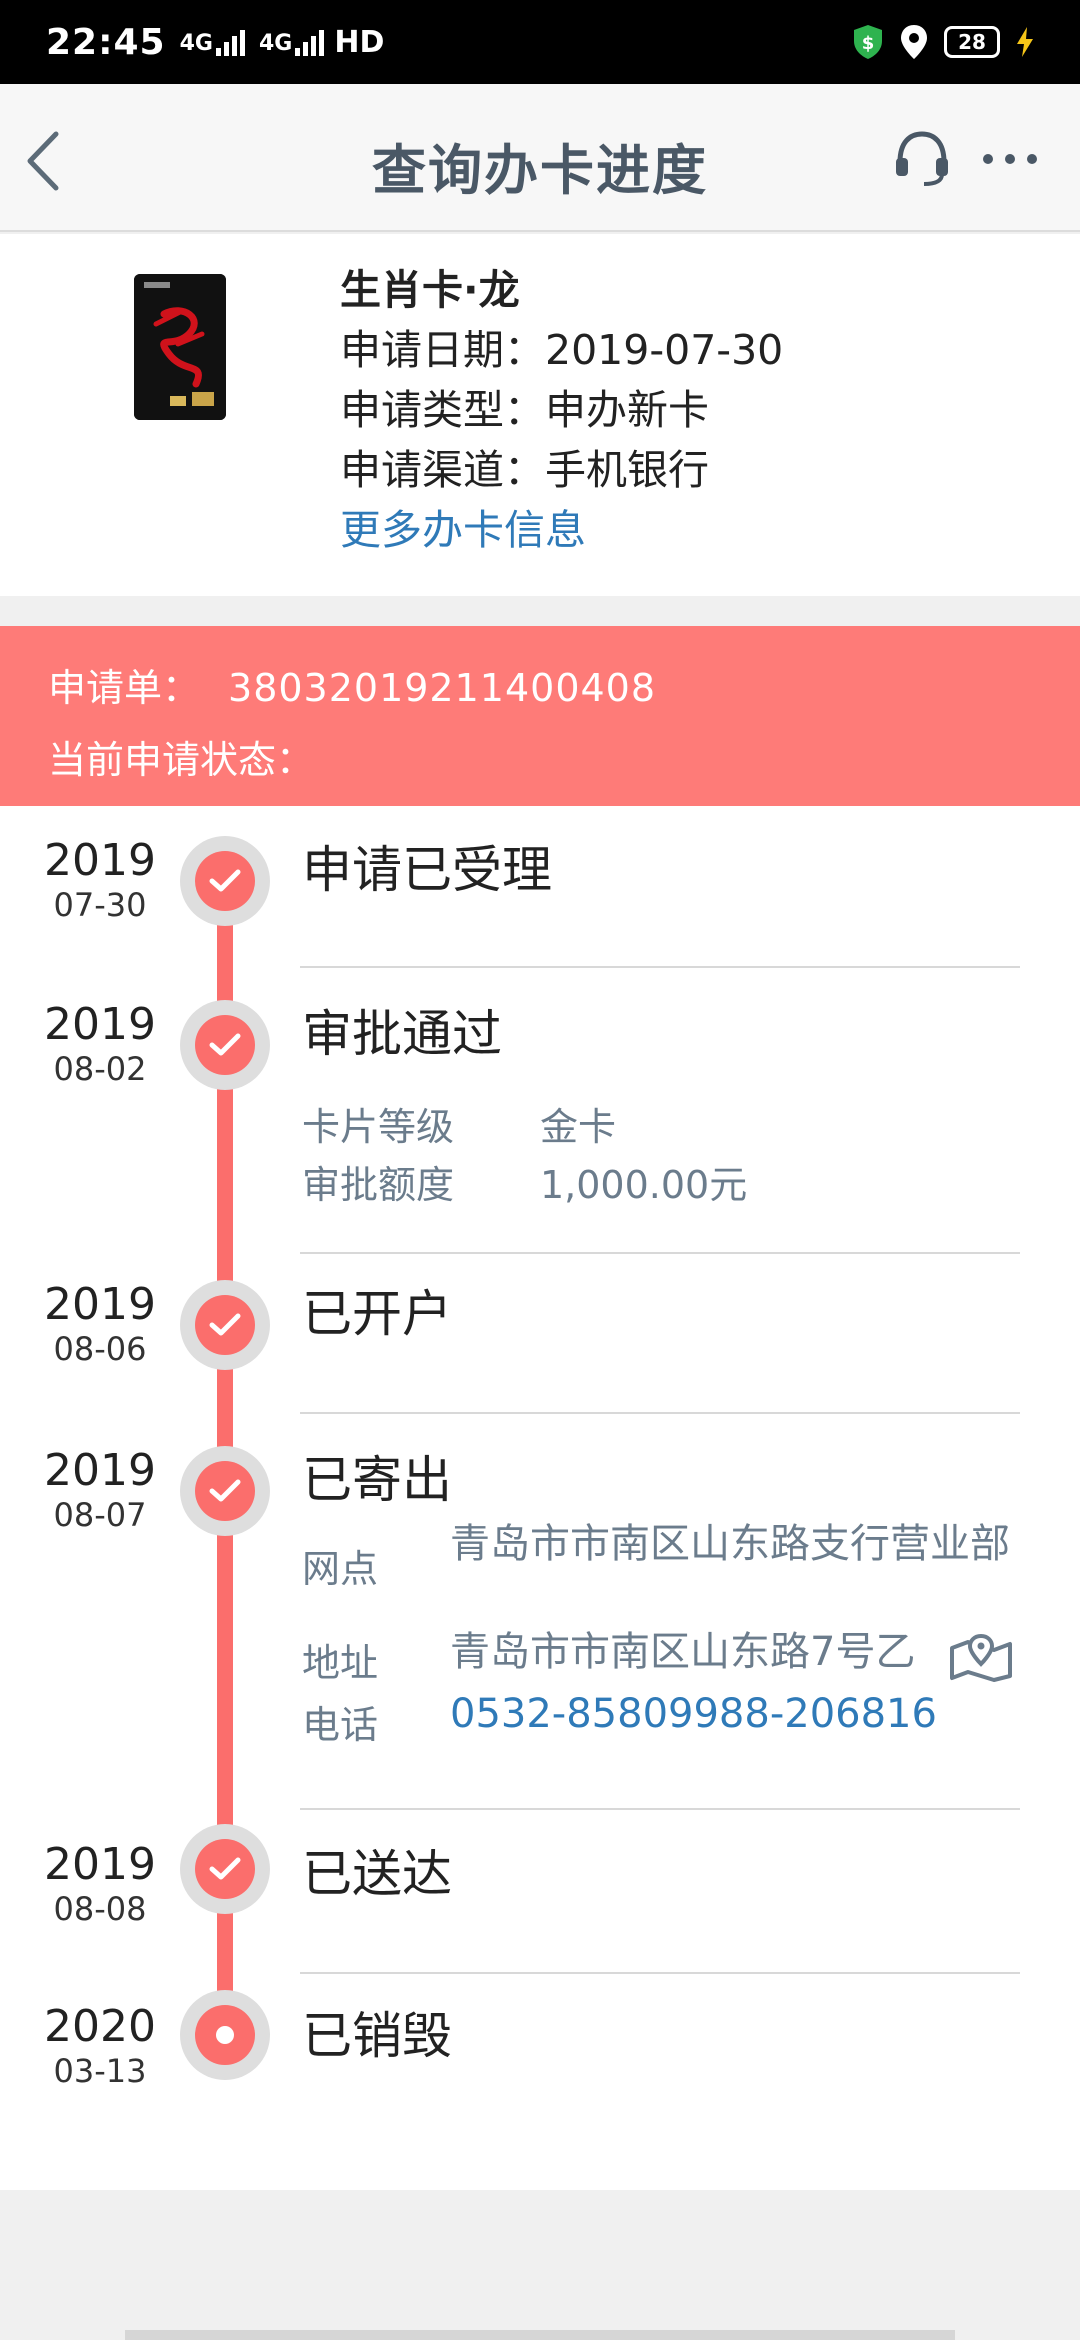 The height and width of the screenshot is (2340, 1080). What do you see at coordinates (377, 1480) in the screenshot?
I see `timeline-status: 已寄出` at bounding box center [377, 1480].